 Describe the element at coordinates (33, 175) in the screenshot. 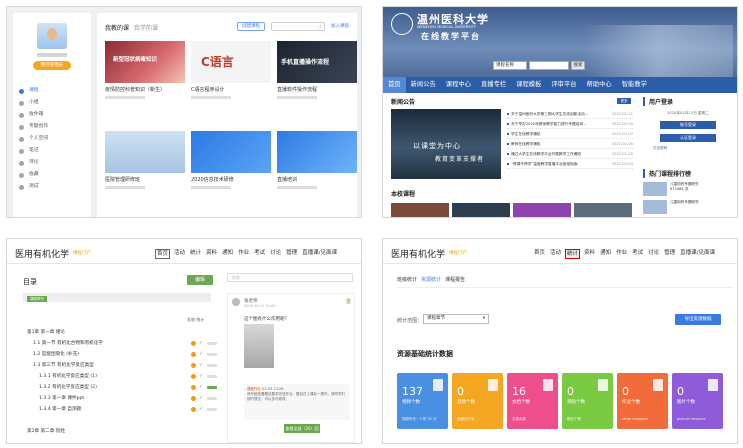

I see `sidebar-item-favorites: 收藏` at that location.